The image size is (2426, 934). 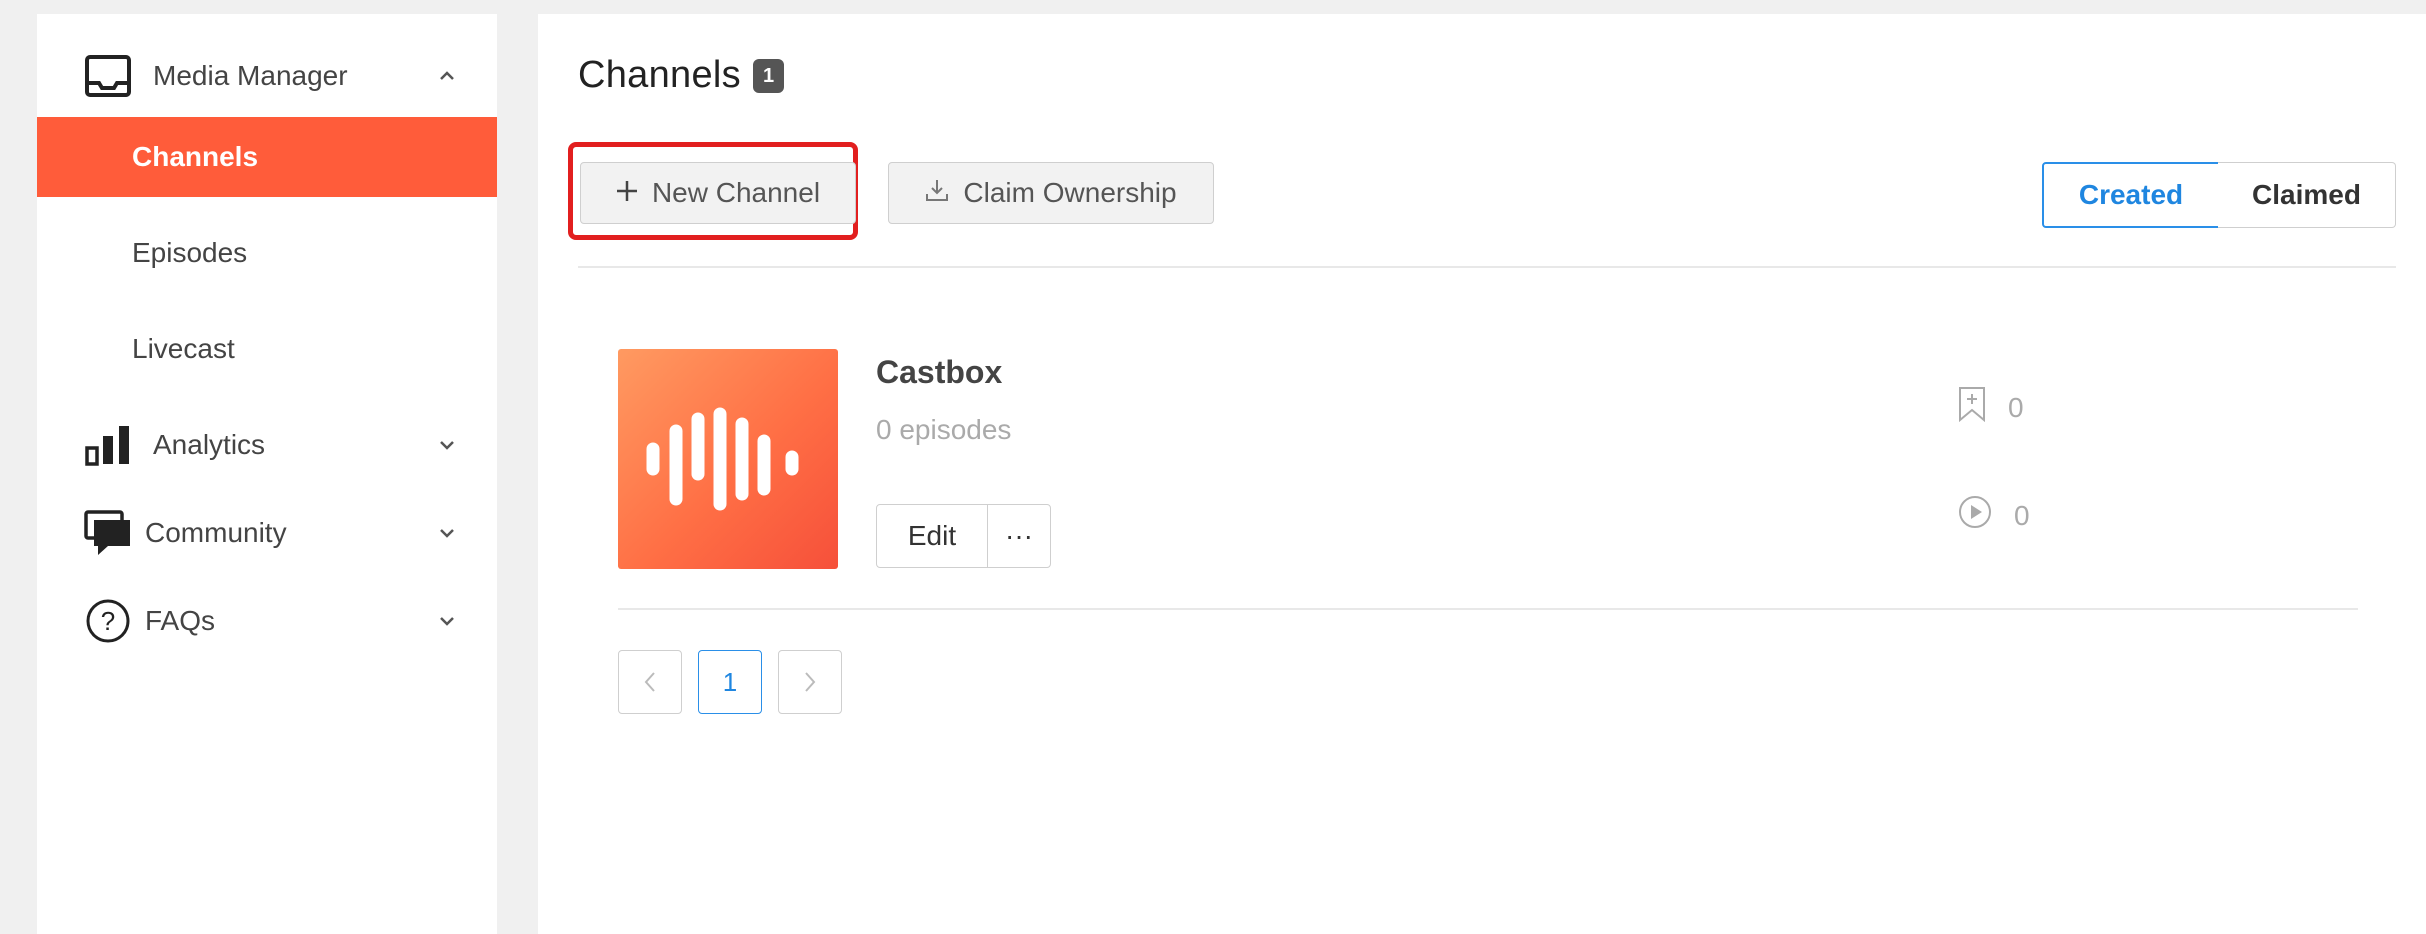 I want to click on bookmark-plus-icon, so click(x=1972, y=407).